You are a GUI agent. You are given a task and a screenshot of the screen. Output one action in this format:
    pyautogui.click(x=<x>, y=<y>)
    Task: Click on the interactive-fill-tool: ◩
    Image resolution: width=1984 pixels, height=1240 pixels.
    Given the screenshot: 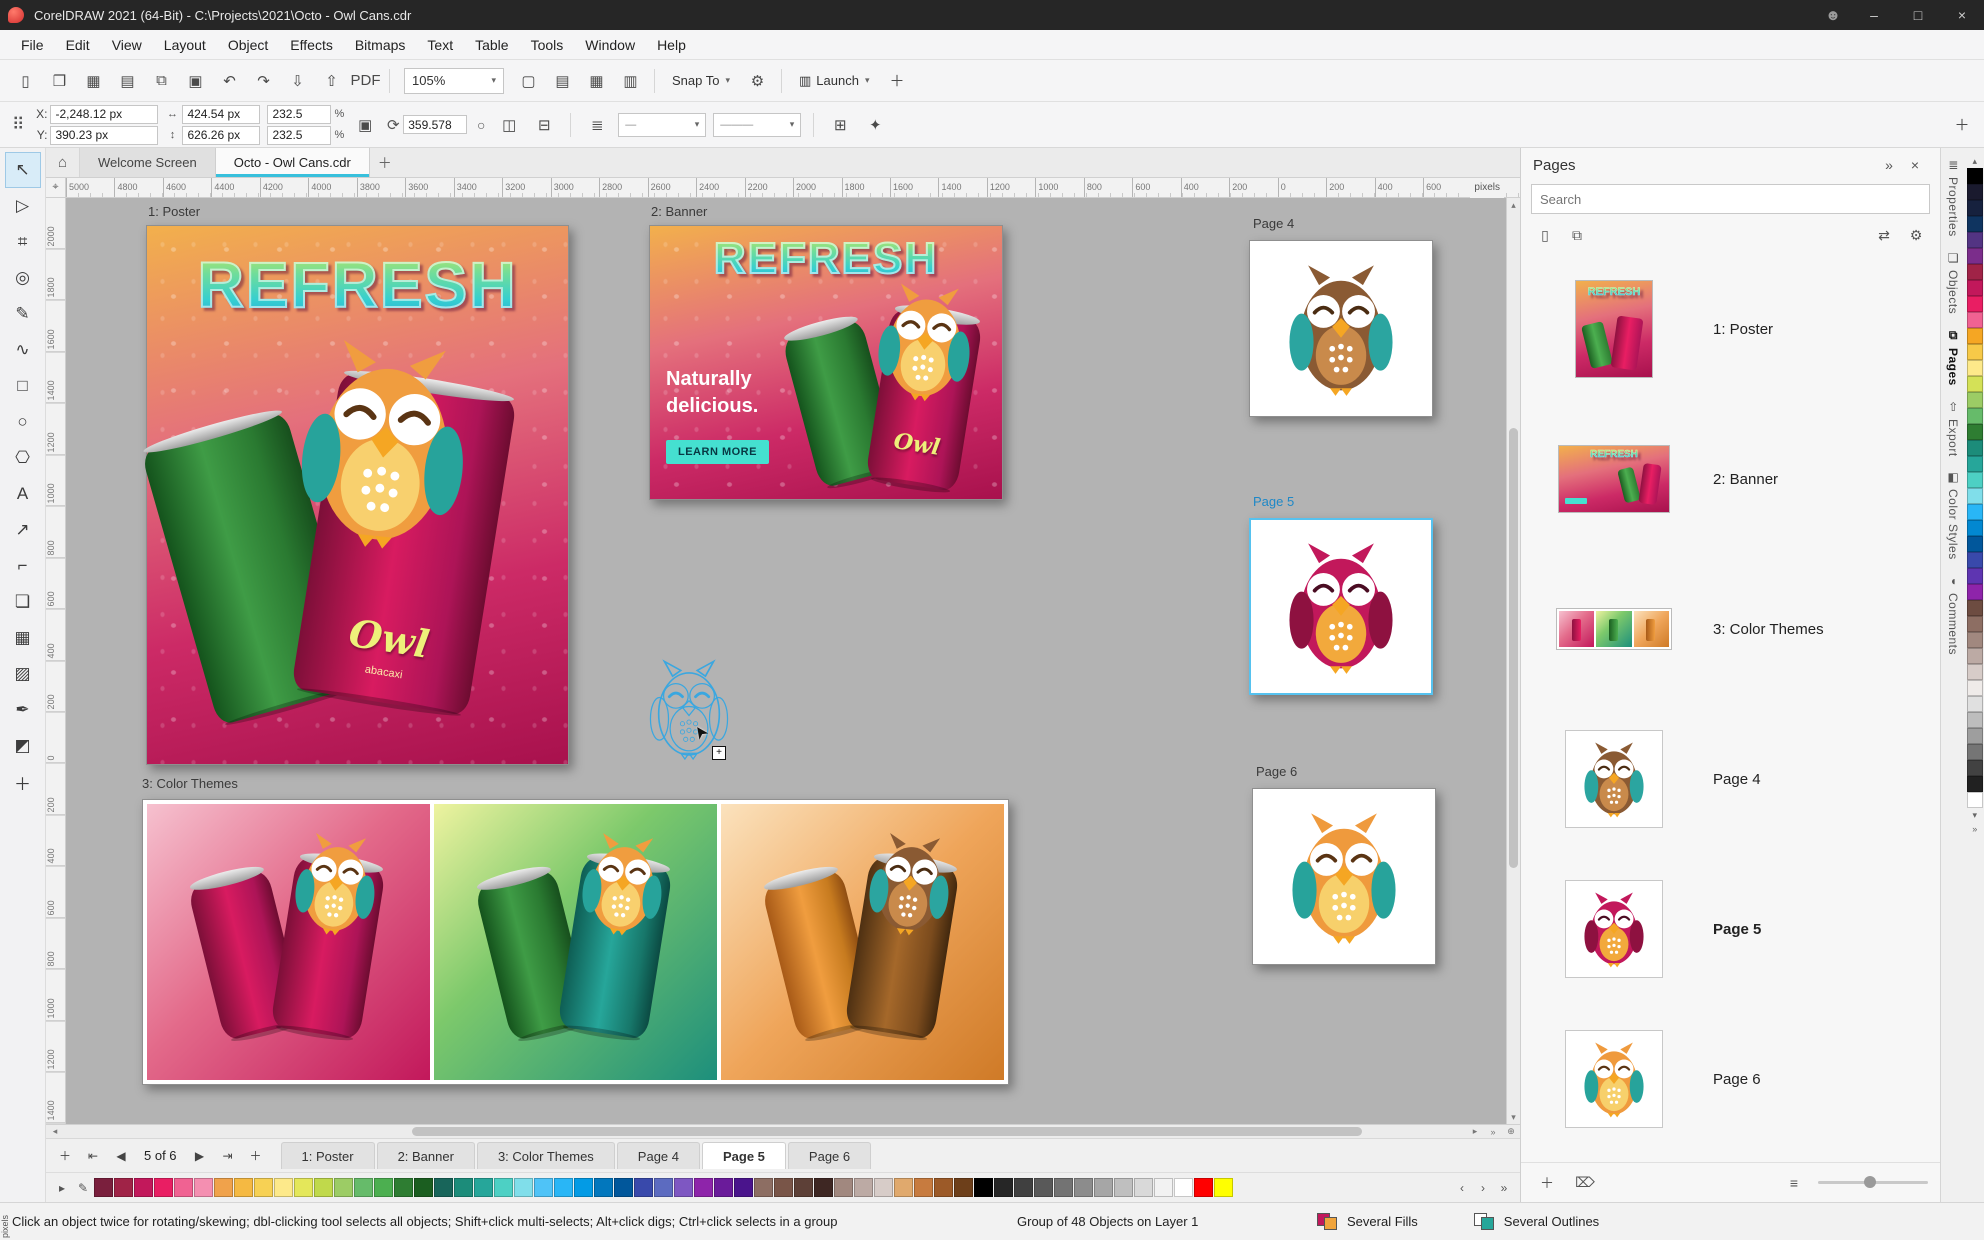 What is the action you would take?
    pyautogui.click(x=23, y=746)
    